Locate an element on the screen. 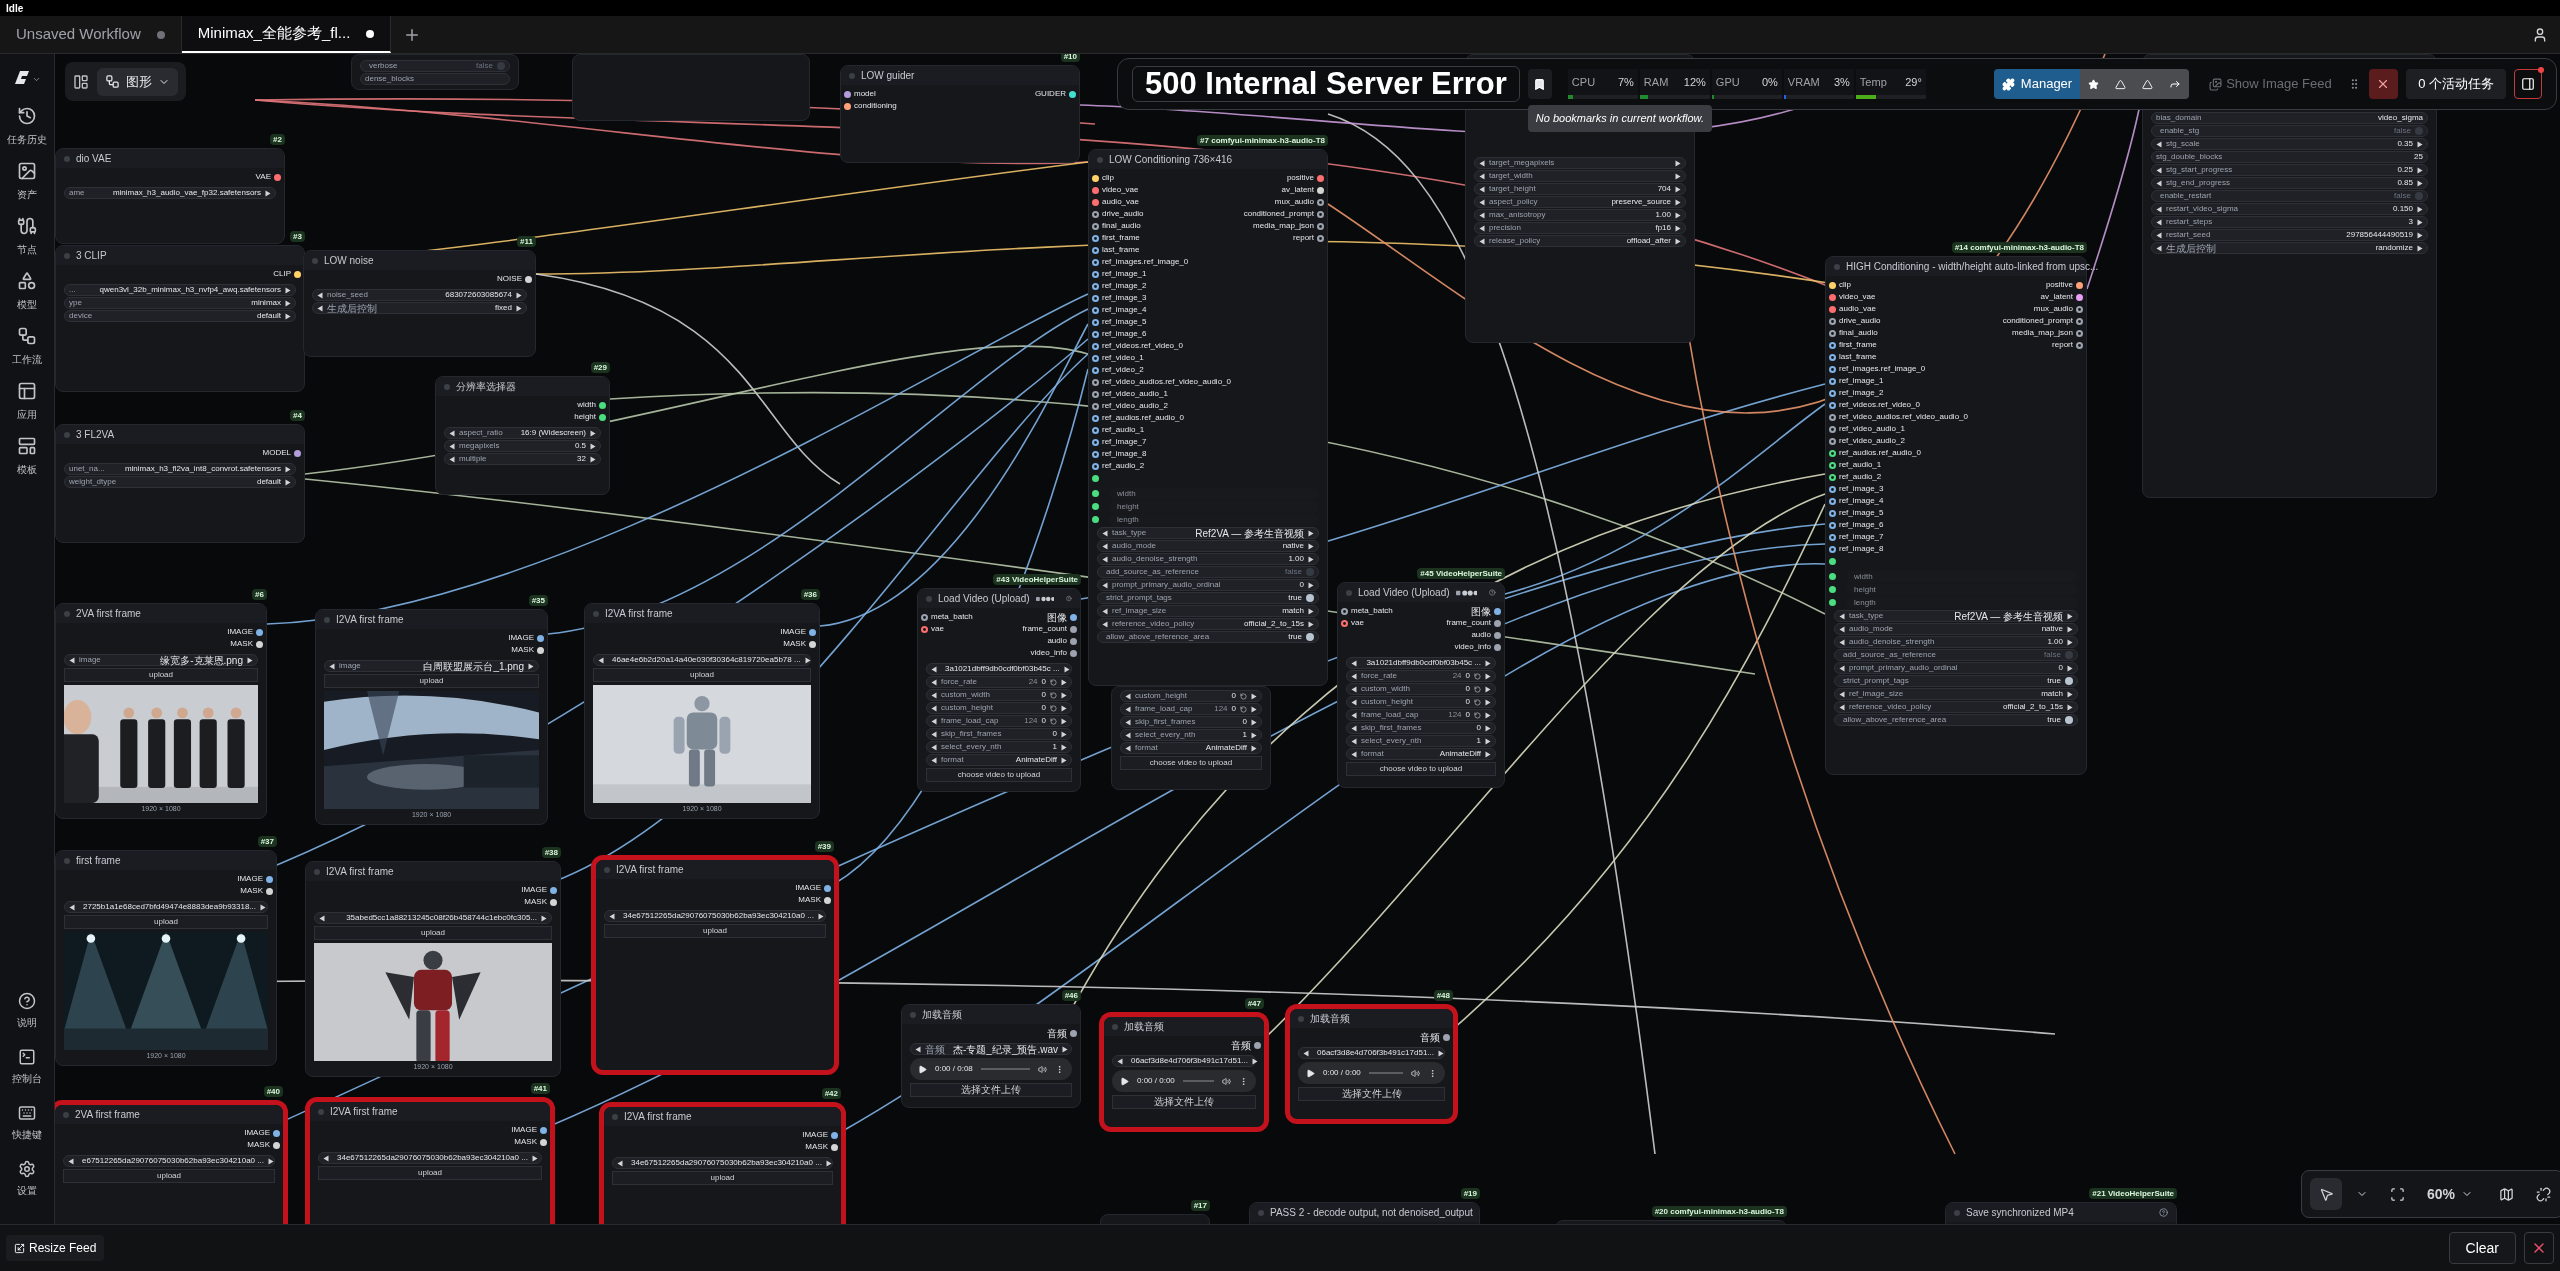 The width and height of the screenshot is (2560, 1271). reset-icon is located at coordinates (1477, 676).